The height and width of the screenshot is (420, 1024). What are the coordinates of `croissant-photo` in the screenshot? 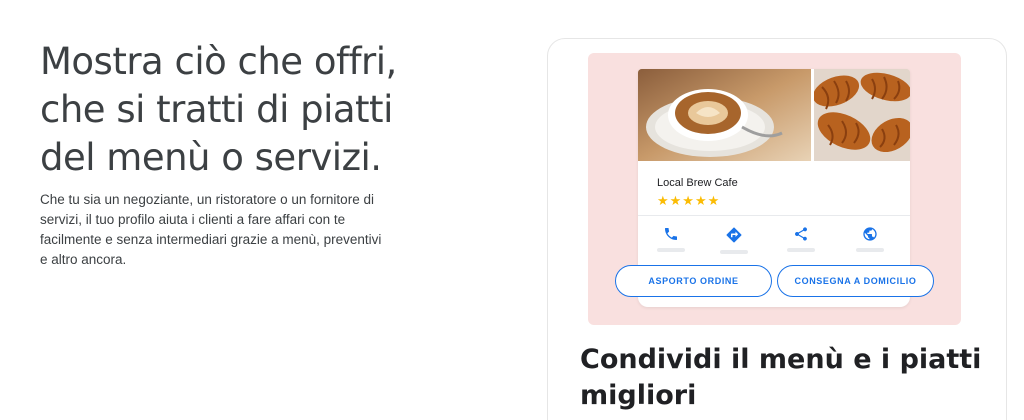 It's located at (862, 115).